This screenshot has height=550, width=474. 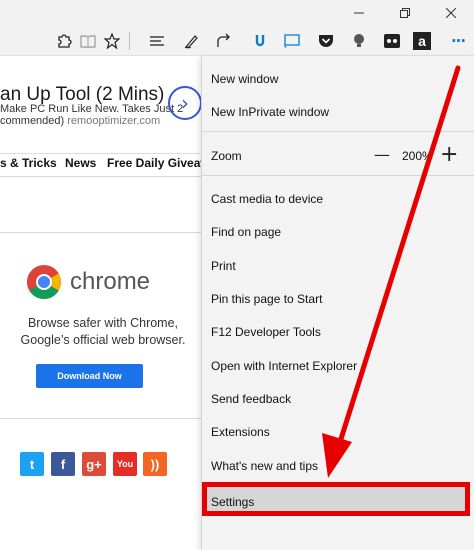 I want to click on amazon-icon-label: a, so click(x=422, y=41).